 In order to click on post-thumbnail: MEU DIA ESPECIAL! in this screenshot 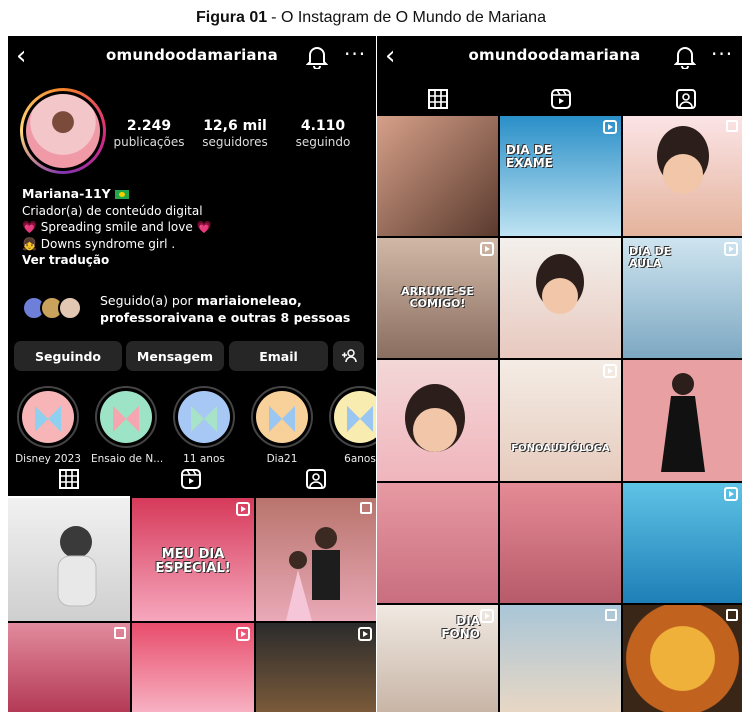, I will do `click(193, 559)`.